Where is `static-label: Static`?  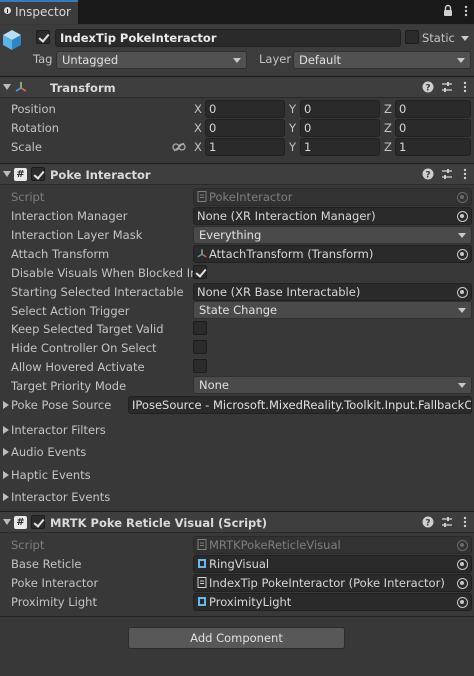 static-label: Static is located at coordinates (438, 38).